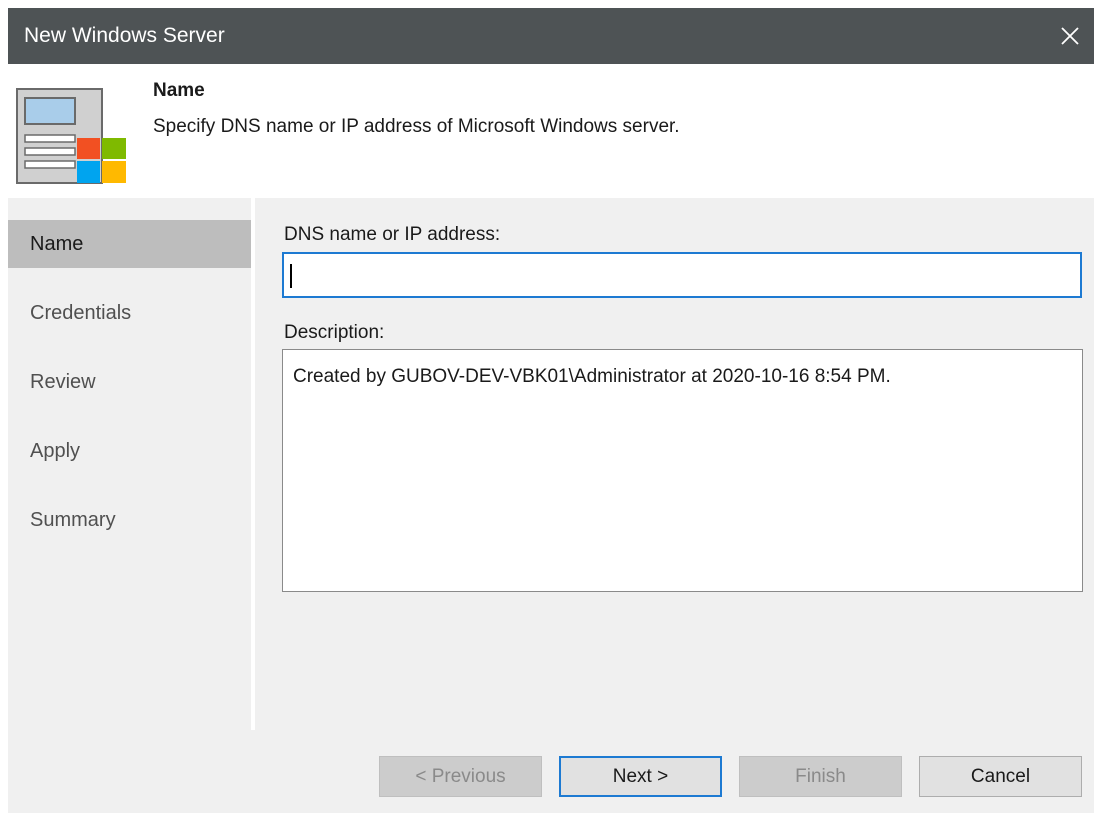 The width and height of the screenshot is (1094, 813). Describe the element at coordinates (129, 382) in the screenshot. I see `step-review: Review` at that location.